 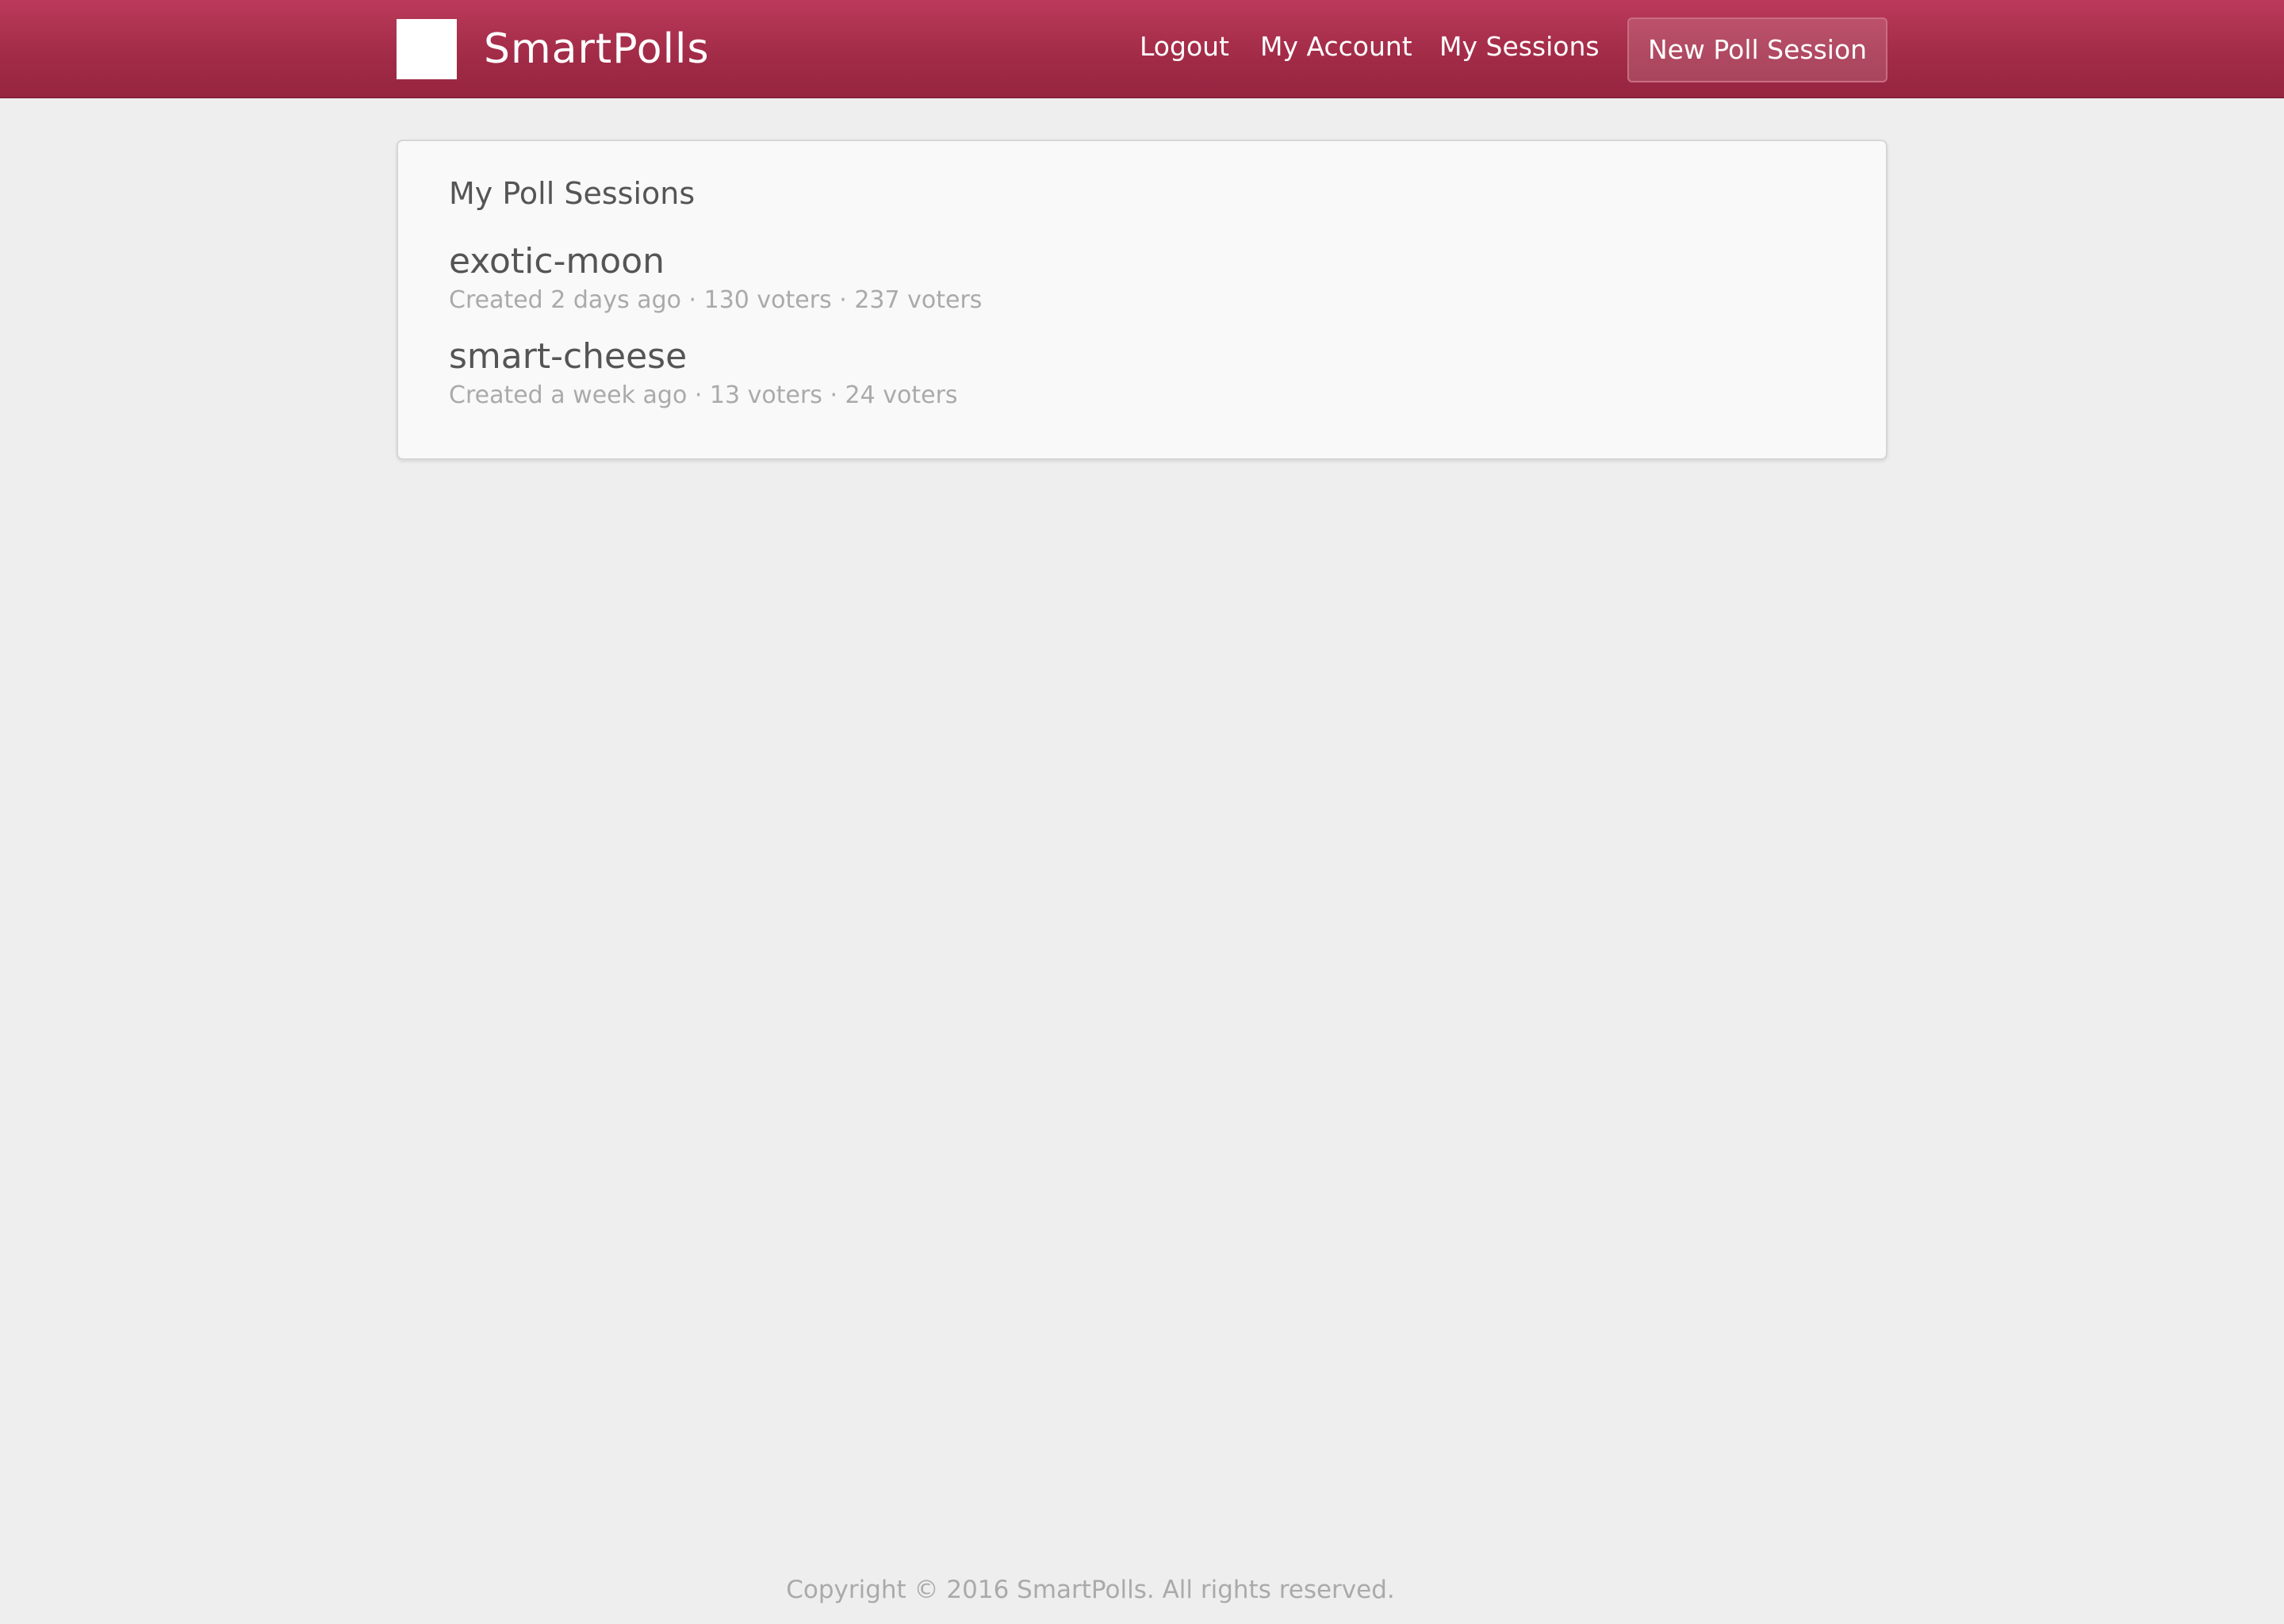 What do you see at coordinates (1336, 47) in the screenshot?
I see `nav-my-account-link: My Account` at bounding box center [1336, 47].